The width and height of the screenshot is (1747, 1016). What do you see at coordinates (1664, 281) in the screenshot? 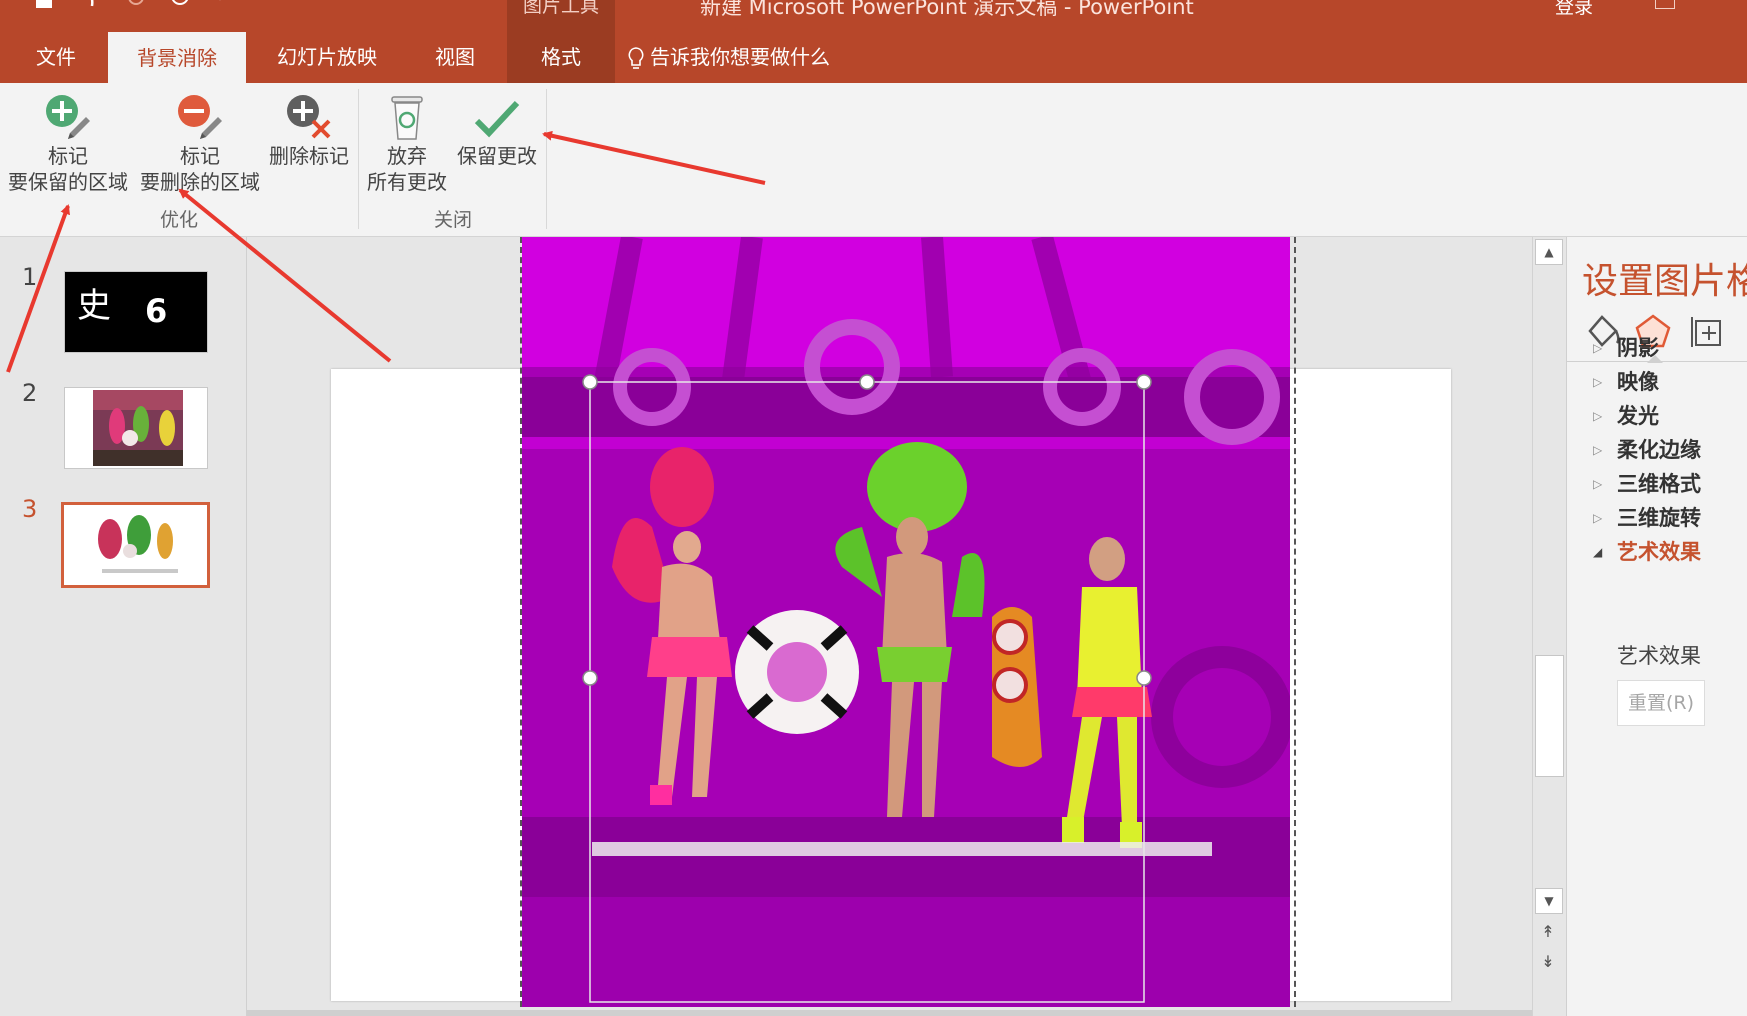
I see `pane-title: 设置图片格式` at bounding box center [1664, 281].